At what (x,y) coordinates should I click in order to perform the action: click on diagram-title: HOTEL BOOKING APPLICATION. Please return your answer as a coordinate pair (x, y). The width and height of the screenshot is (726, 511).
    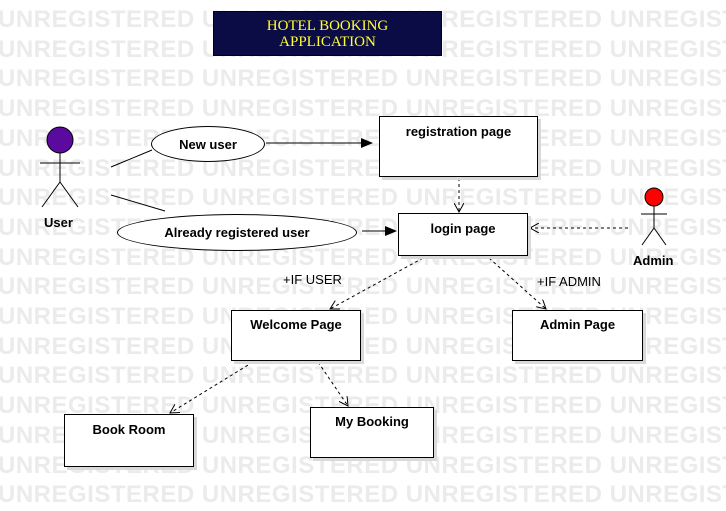
    Looking at the image, I should click on (327, 33).